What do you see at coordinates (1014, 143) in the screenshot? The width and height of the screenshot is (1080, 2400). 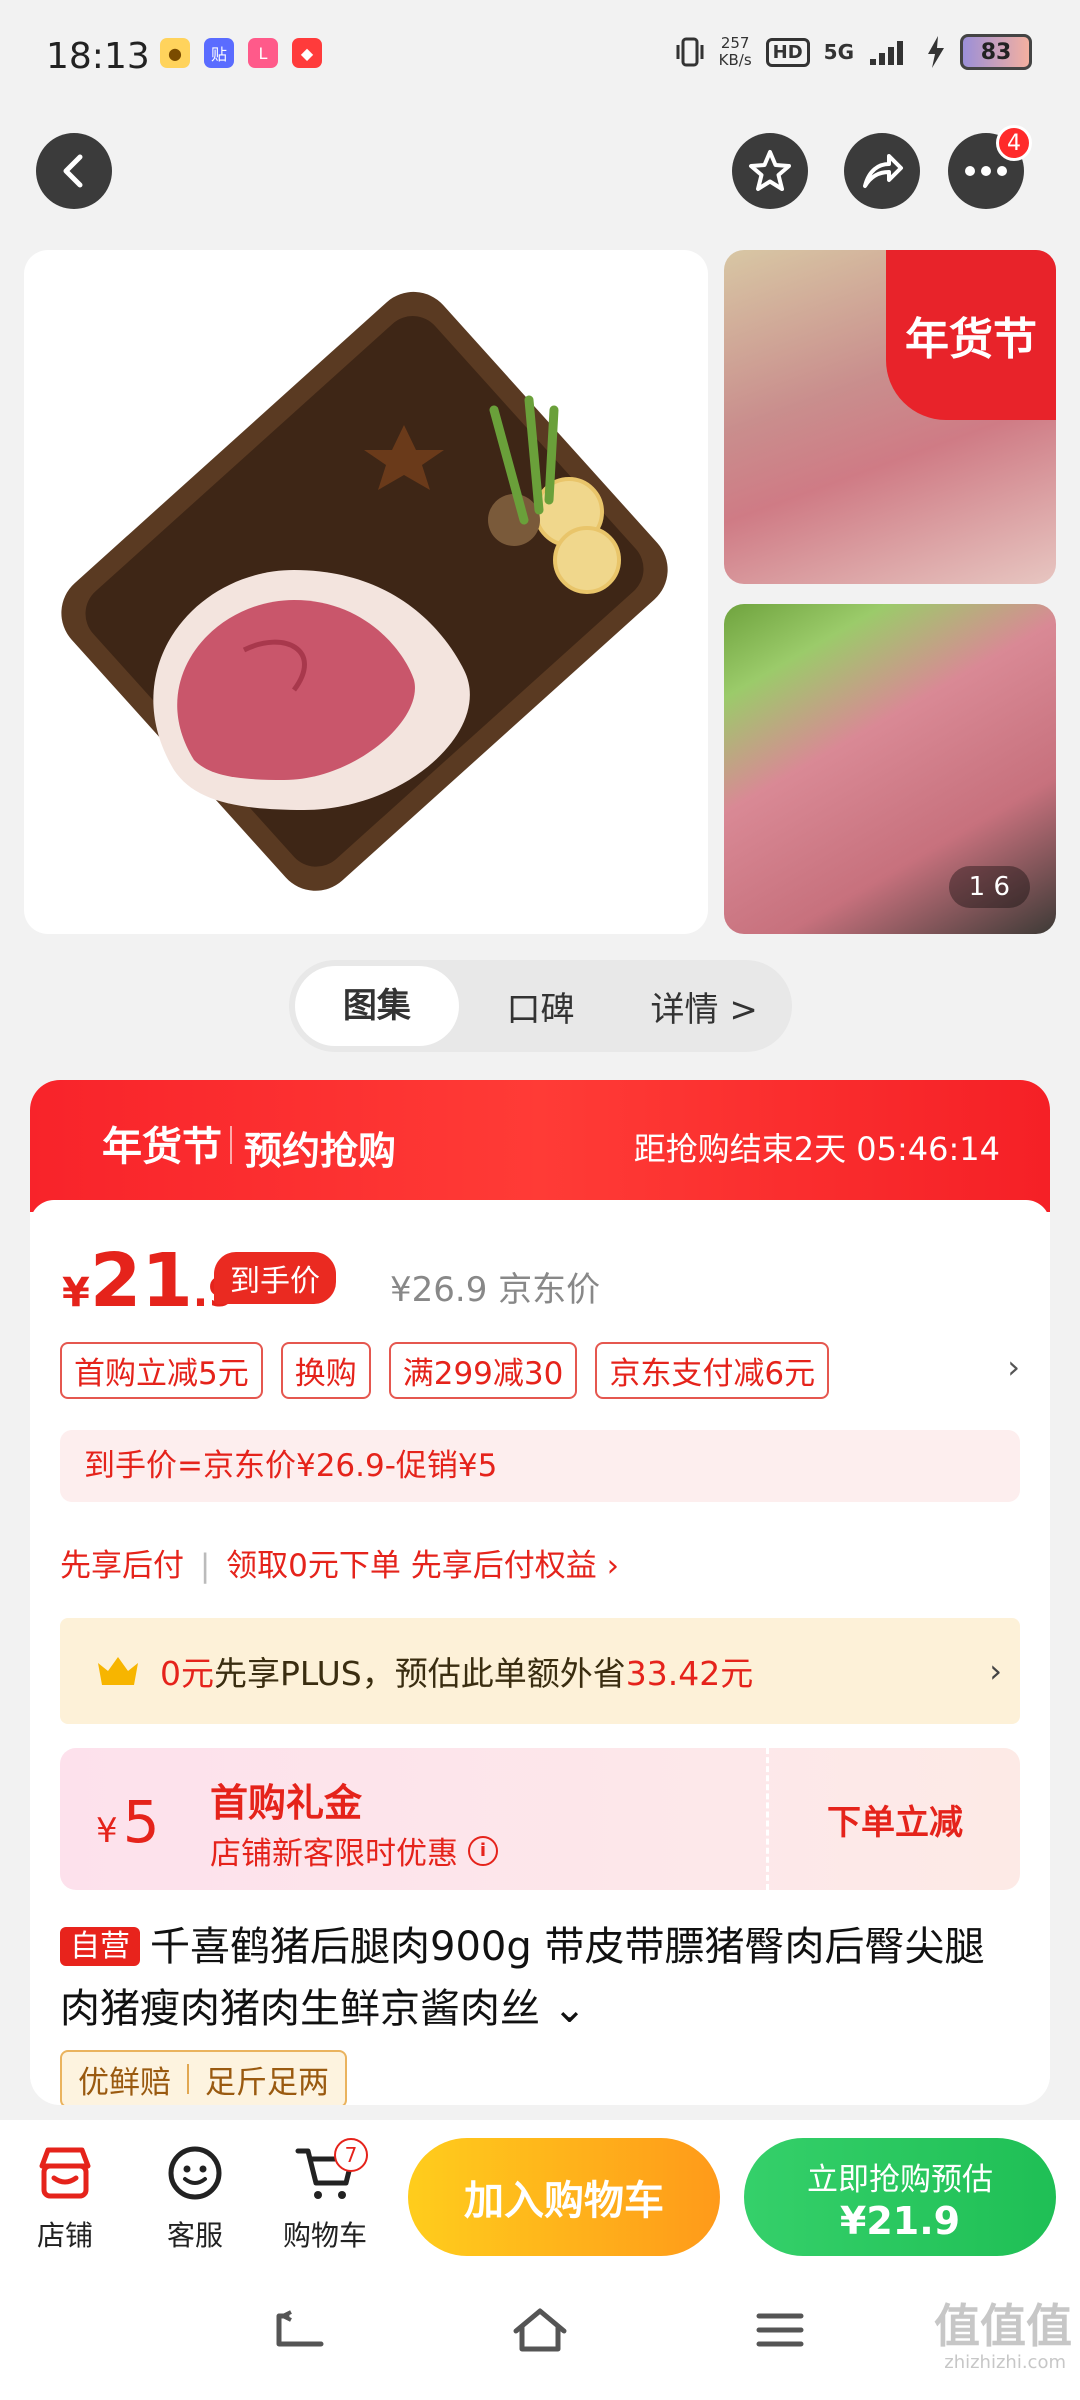 I see `notification-badge: 4` at bounding box center [1014, 143].